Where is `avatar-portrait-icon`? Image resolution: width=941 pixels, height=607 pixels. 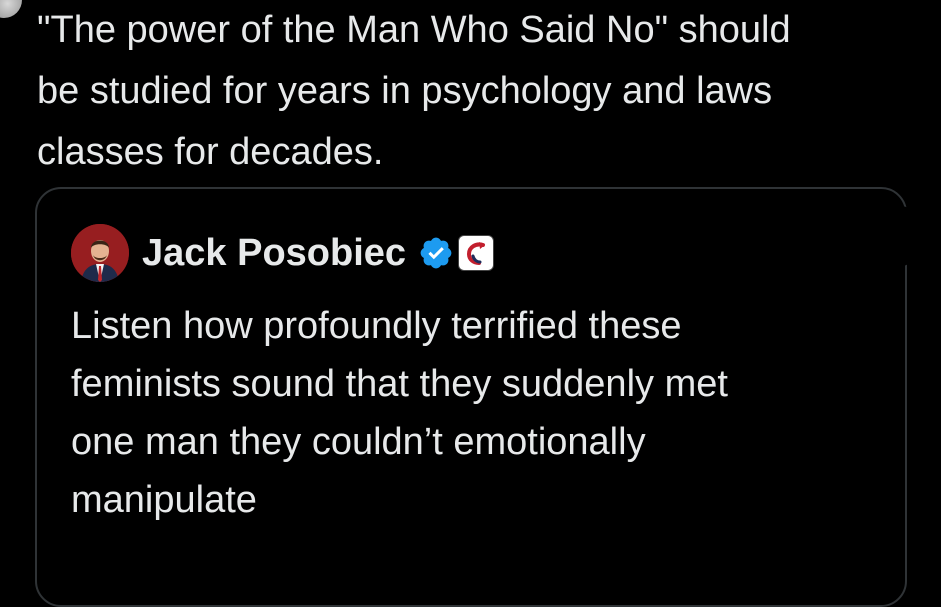
avatar-portrait-icon is located at coordinates (100, 253).